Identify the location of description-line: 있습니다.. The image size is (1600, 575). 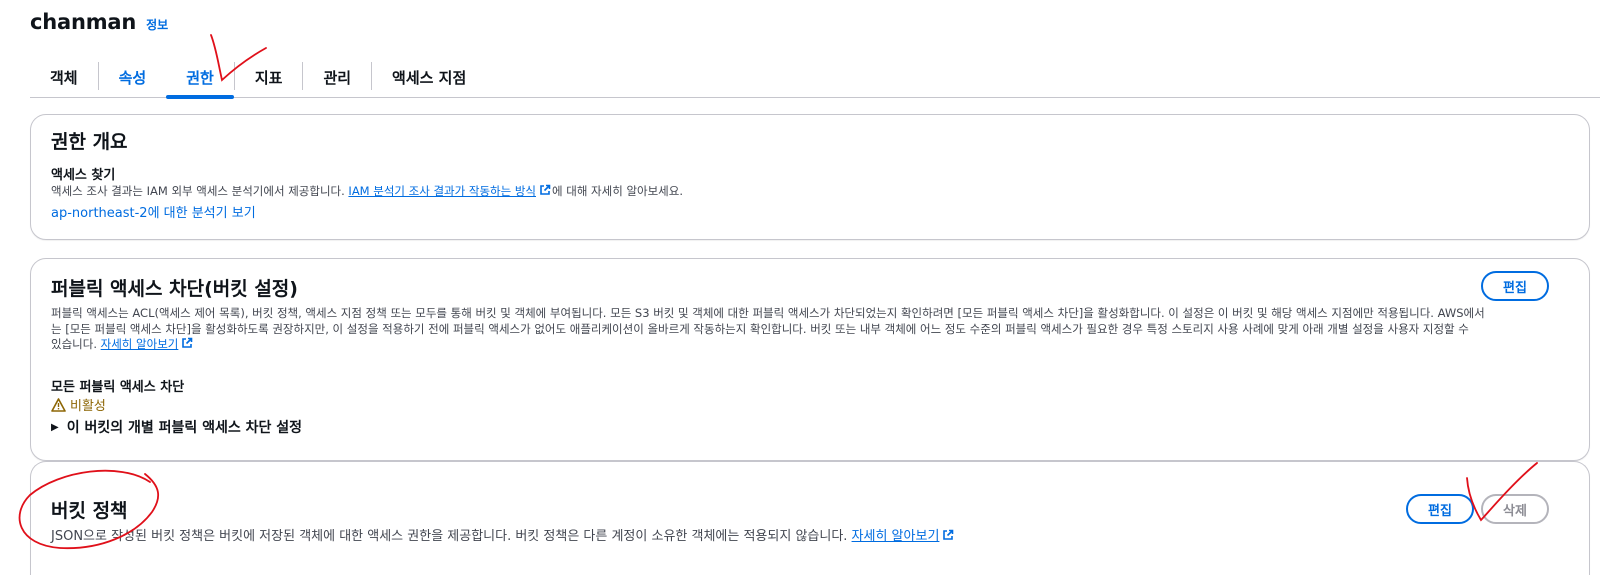
(76, 344).